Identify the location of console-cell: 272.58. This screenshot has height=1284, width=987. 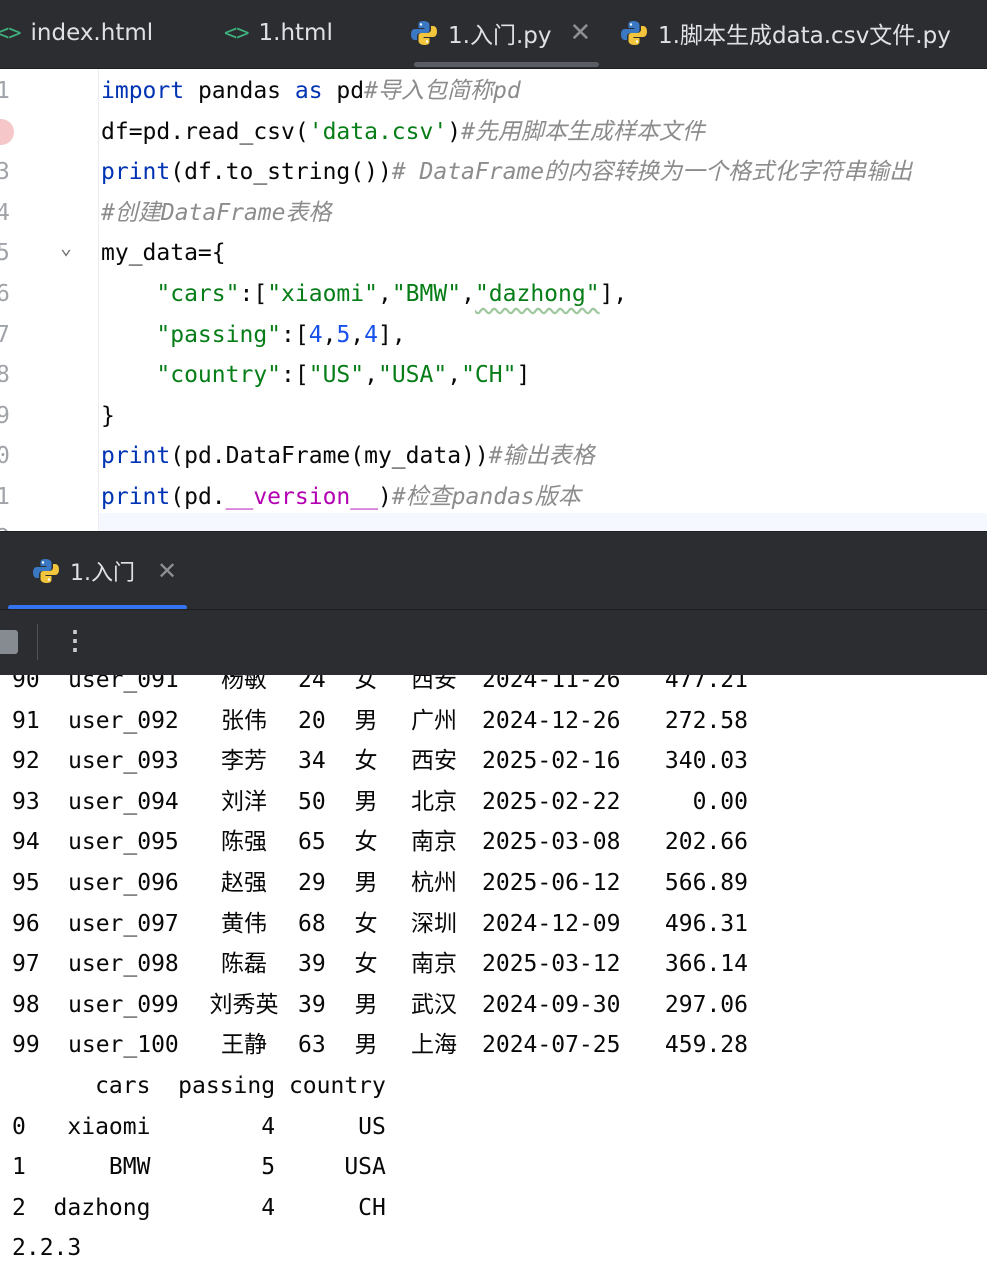
(706, 720).